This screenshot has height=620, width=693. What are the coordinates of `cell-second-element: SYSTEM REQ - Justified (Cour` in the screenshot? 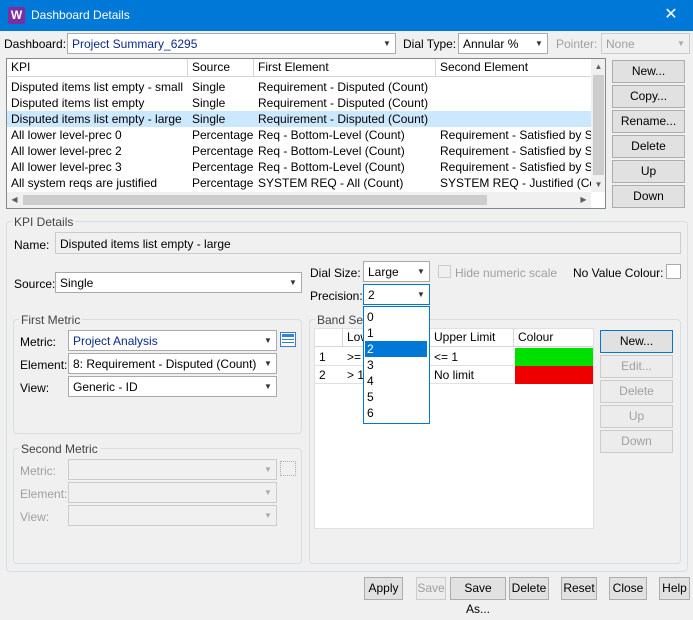 It's located at (515, 183).